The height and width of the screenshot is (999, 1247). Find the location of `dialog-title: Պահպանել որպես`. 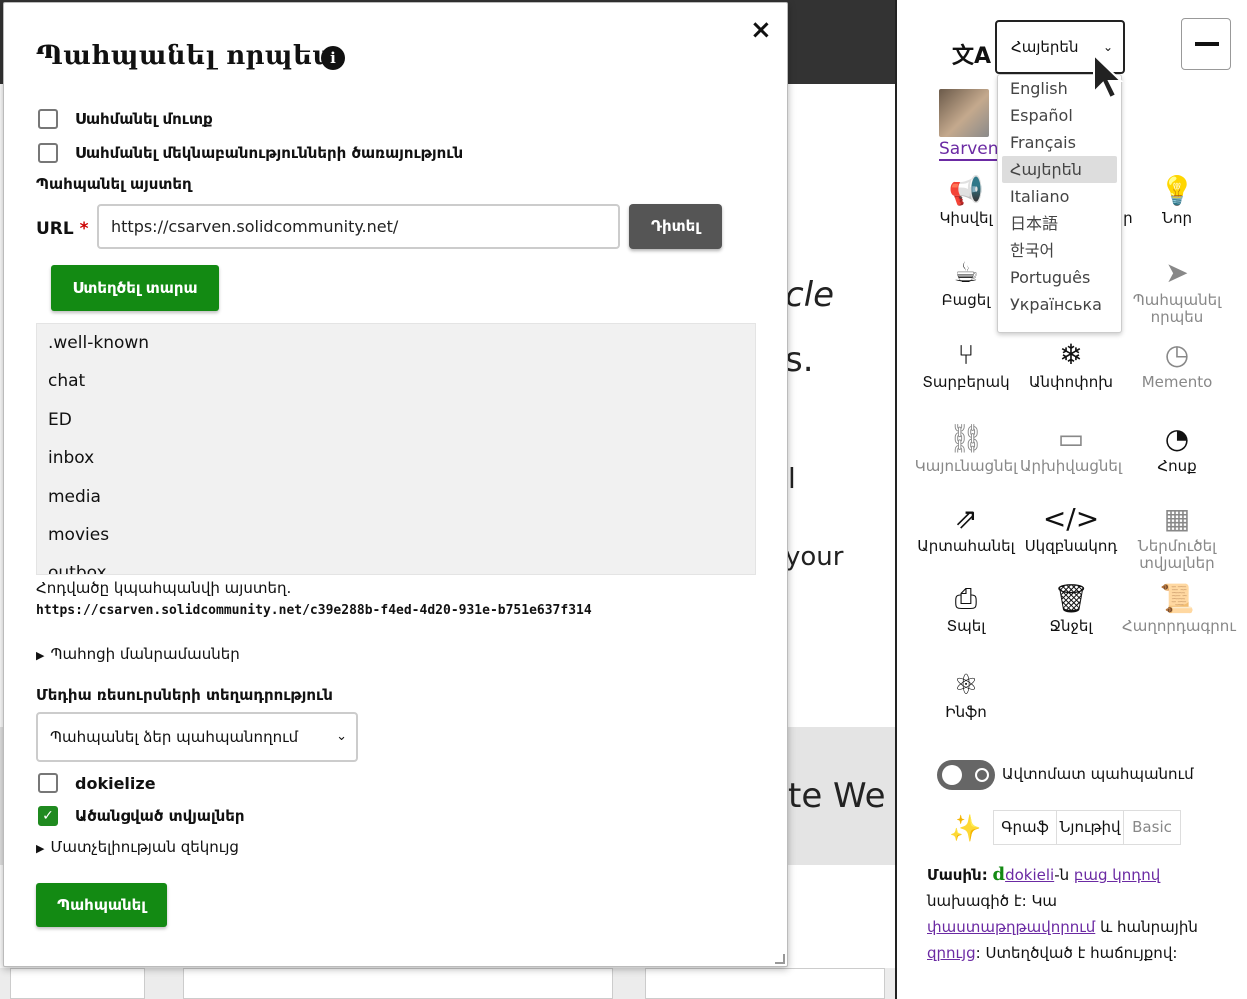

dialog-title: Պահպանել որպես is located at coordinates (184, 56).